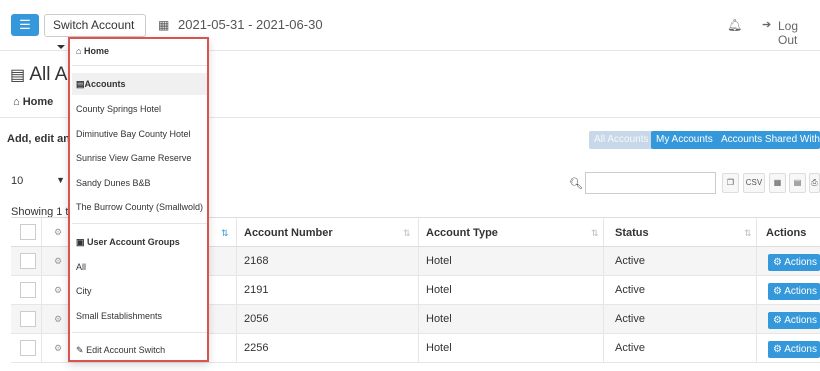 The width and height of the screenshot is (820, 371). I want to click on page-length-value: 10, so click(17, 181).